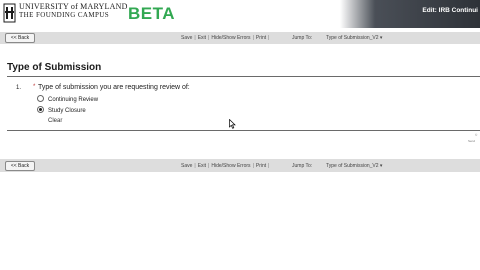 The width and height of the screenshot is (480, 270). I want to click on send-mark: Send, so click(472, 141).